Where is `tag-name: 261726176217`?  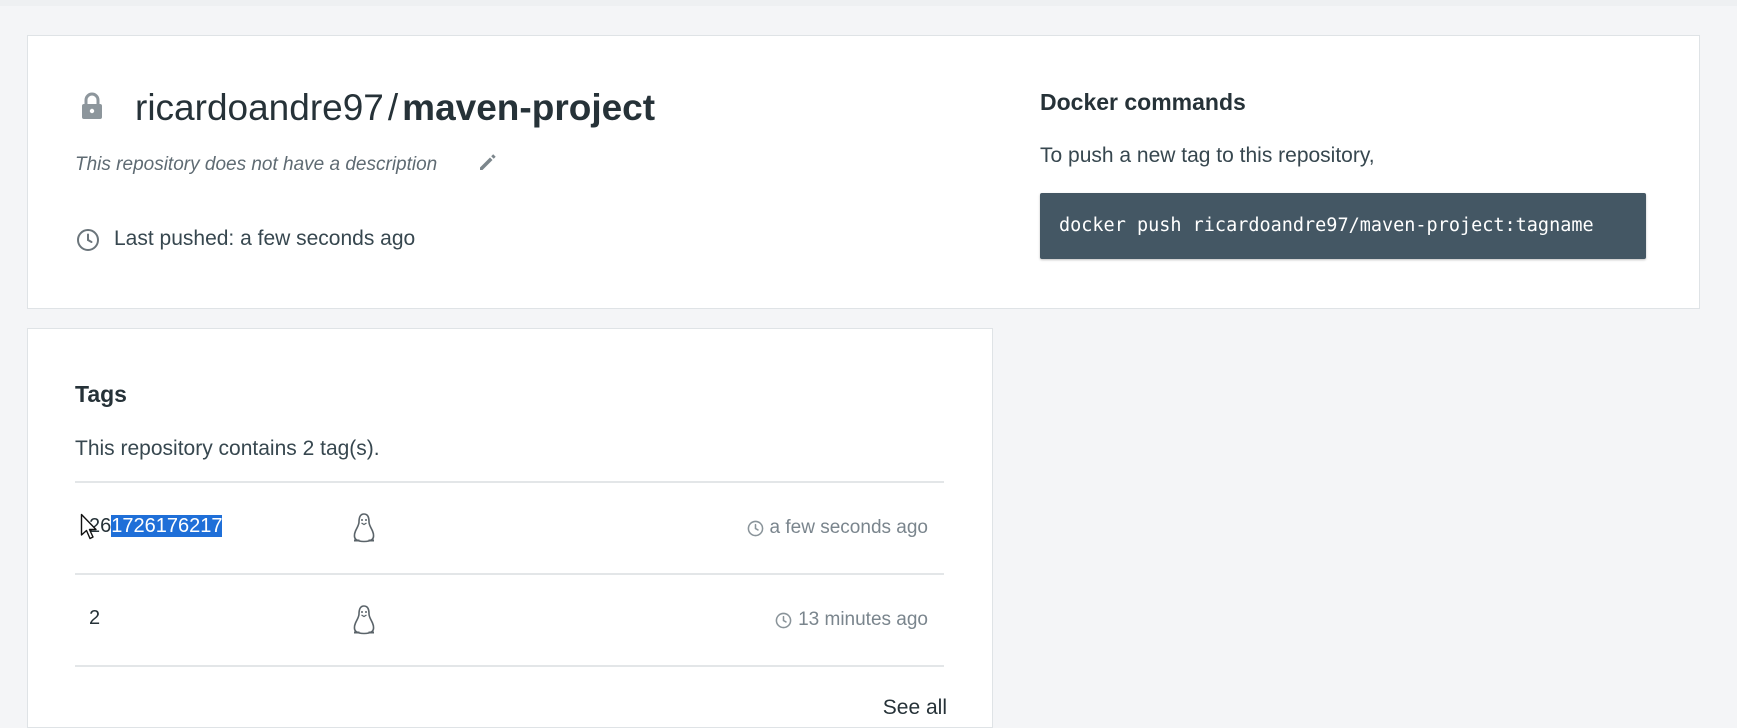 tag-name: 261726176217 is located at coordinates (156, 526).